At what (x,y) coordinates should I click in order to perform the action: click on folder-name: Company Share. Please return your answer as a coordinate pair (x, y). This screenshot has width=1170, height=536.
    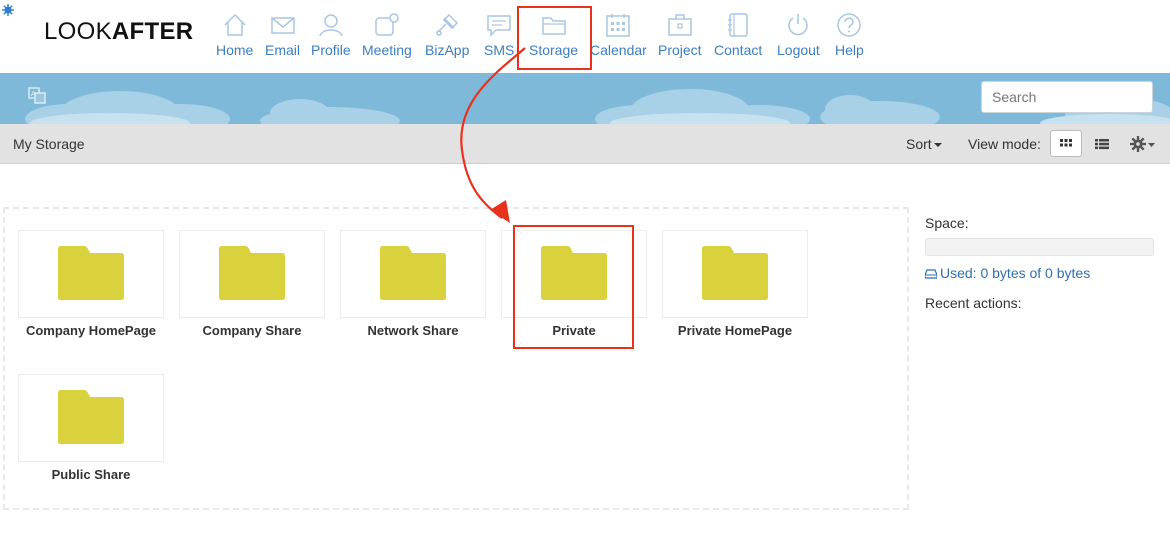
    Looking at the image, I should click on (252, 330).